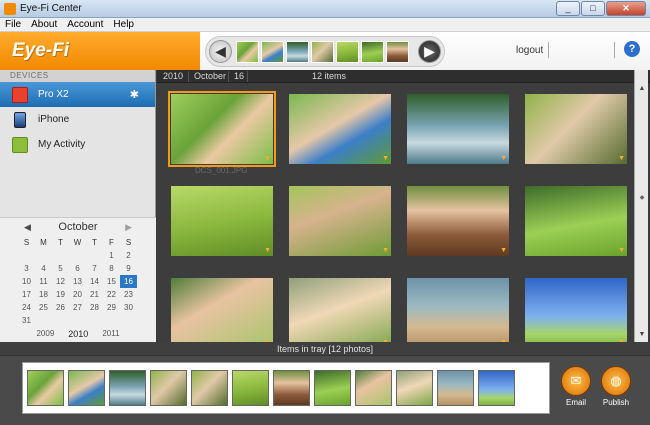 The image size is (650, 425). What do you see at coordinates (271, 388) in the screenshot?
I see `tray-thumbnails` at bounding box center [271, 388].